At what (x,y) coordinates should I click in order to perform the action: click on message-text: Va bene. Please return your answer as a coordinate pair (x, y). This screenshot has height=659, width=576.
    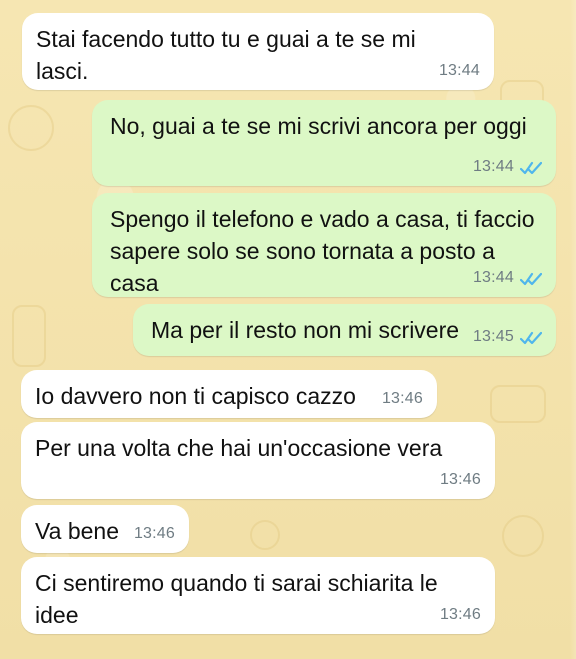
    Looking at the image, I should click on (77, 531).